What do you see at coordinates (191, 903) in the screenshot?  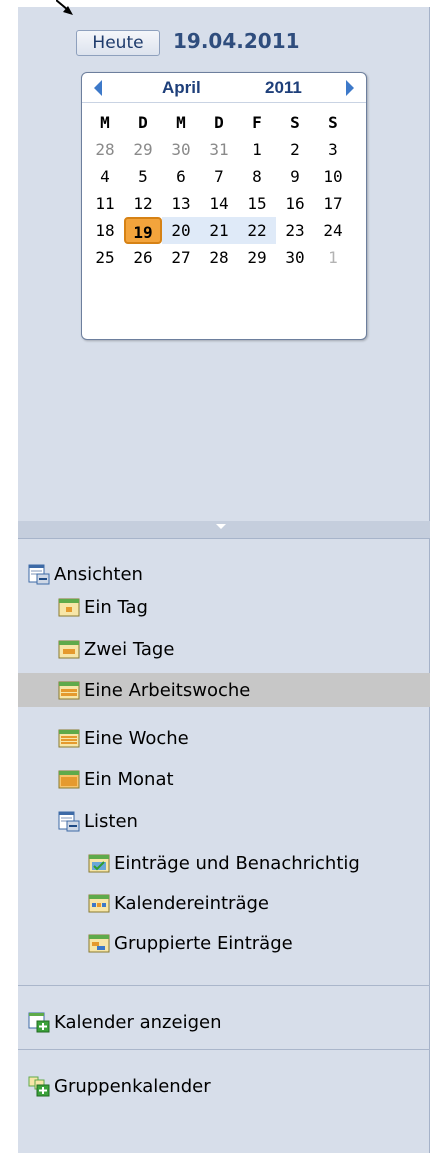 I see `tree-label: Kalendereinträge` at bounding box center [191, 903].